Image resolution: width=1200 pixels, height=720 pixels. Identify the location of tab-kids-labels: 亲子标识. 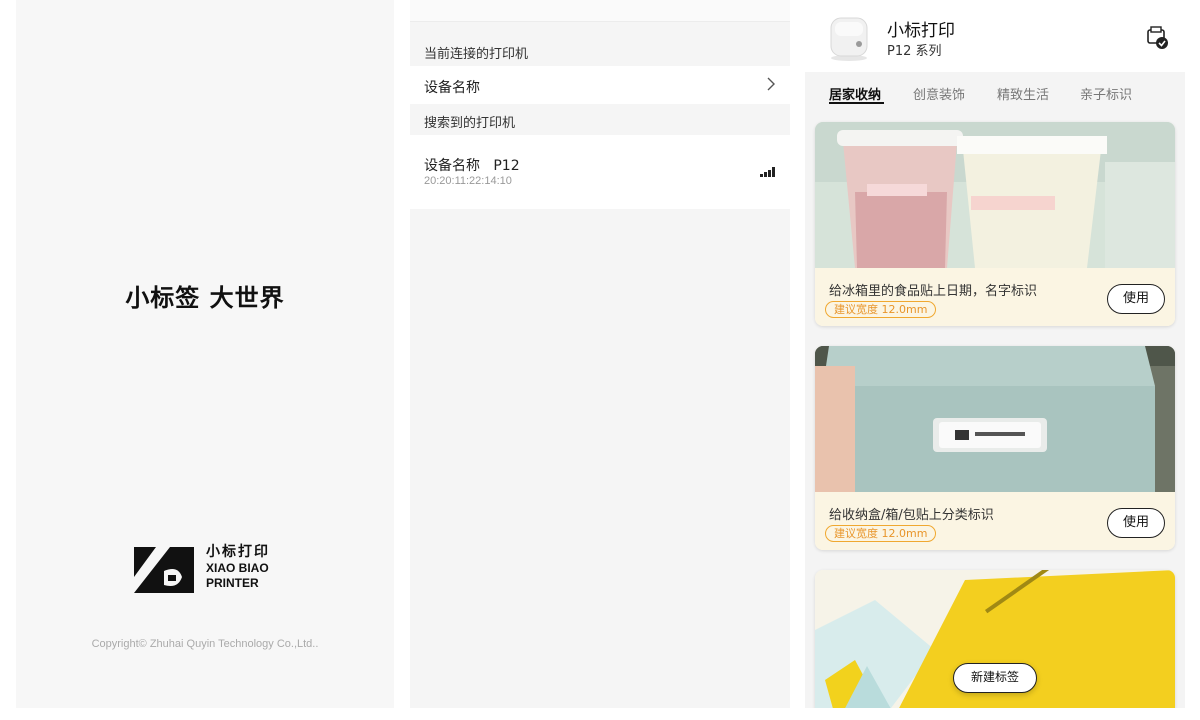
(1106, 93).